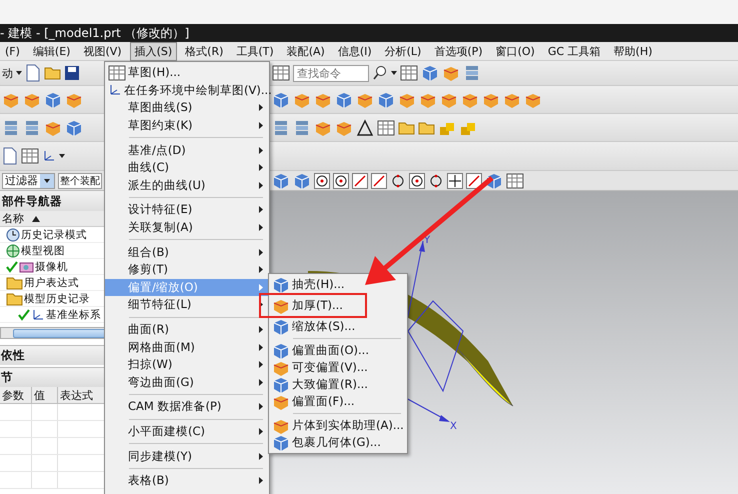  I want to click on menu-item: 同步建模(Y), so click(187, 456).